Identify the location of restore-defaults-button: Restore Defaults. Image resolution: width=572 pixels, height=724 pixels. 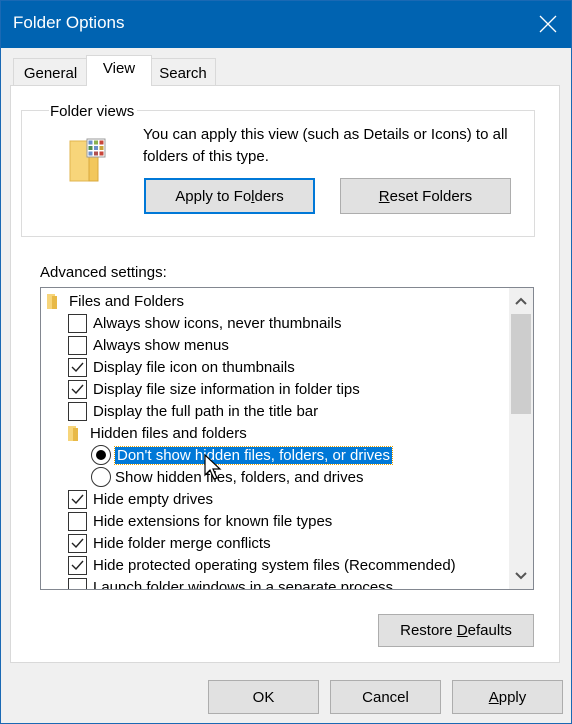
(456, 630).